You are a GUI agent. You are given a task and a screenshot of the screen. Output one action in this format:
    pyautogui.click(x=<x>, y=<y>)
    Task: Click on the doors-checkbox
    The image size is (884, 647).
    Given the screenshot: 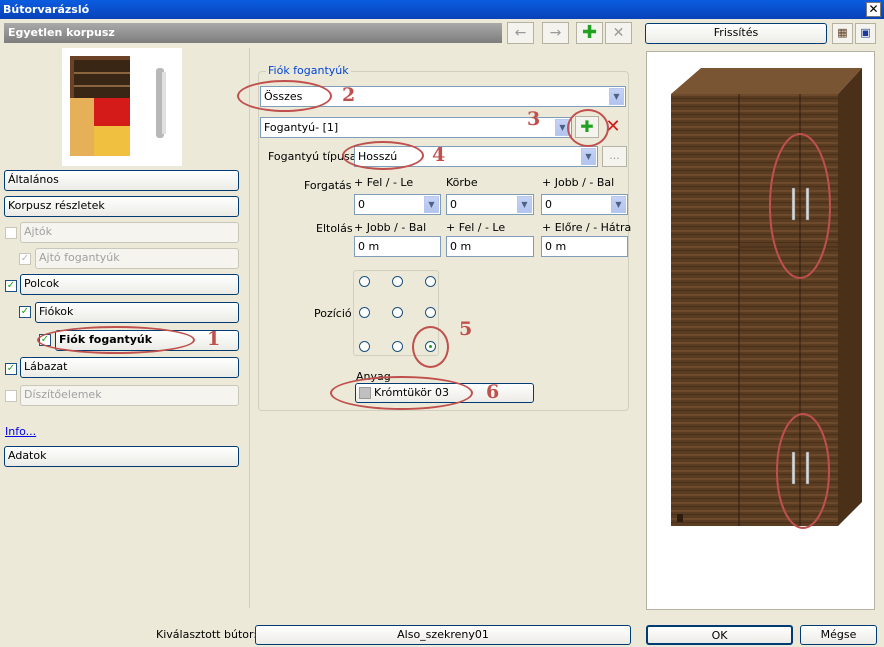 What is the action you would take?
    pyautogui.click(x=11, y=233)
    